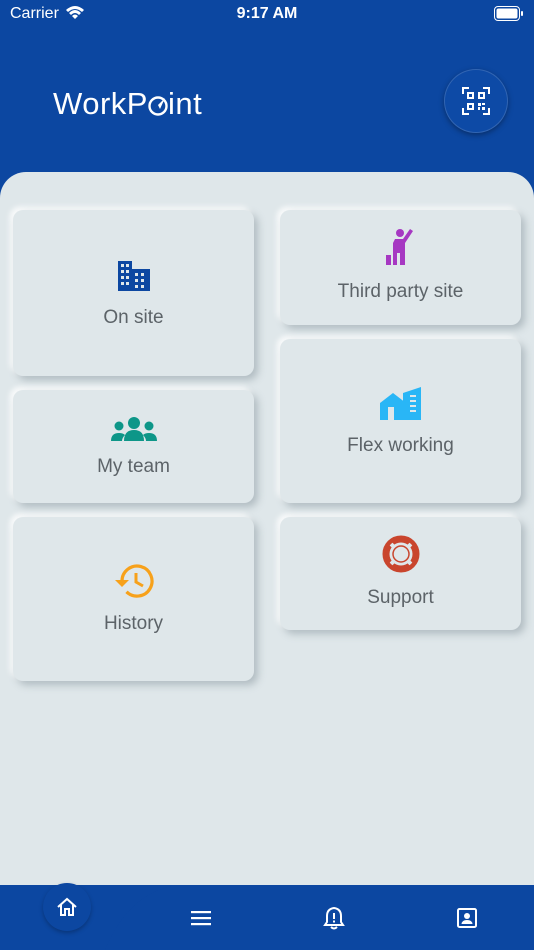 This screenshot has width=534, height=950. I want to click on workpoint-logo: WorkP int, so click(127, 104).